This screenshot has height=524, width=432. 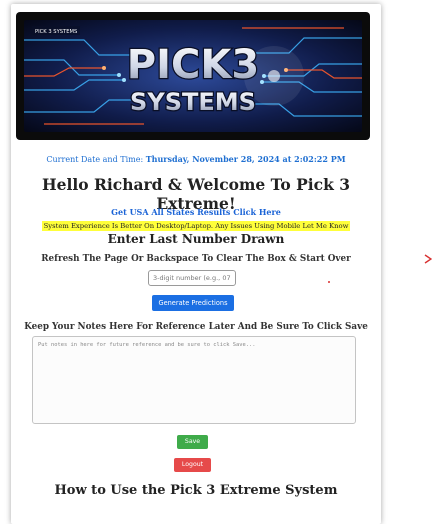 What do you see at coordinates (193, 102) in the screenshot?
I see `banner-title-line2: SYSTEMS` at bounding box center [193, 102].